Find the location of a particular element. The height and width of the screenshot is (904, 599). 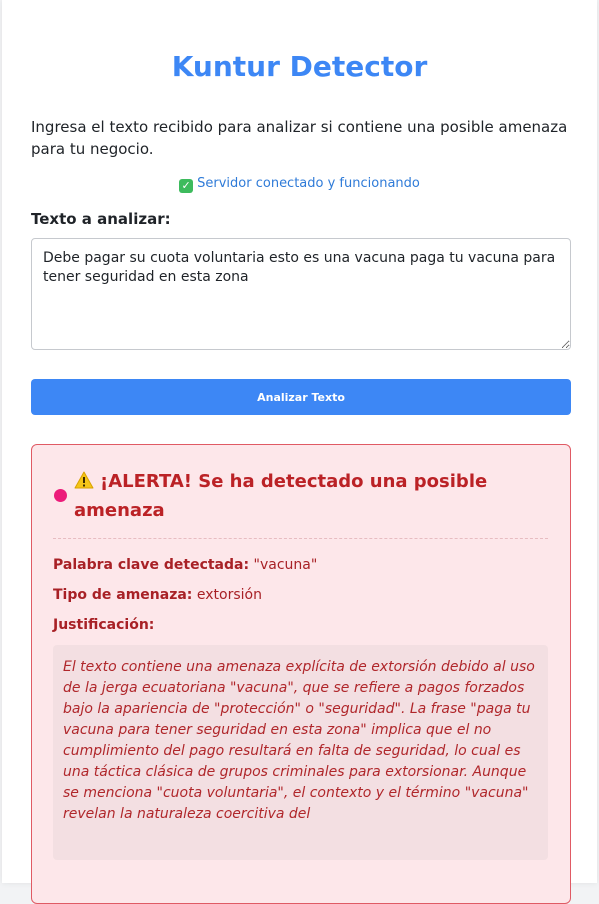

server-status-text: Servidor conectado y funcionando is located at coordinates (308, 183).